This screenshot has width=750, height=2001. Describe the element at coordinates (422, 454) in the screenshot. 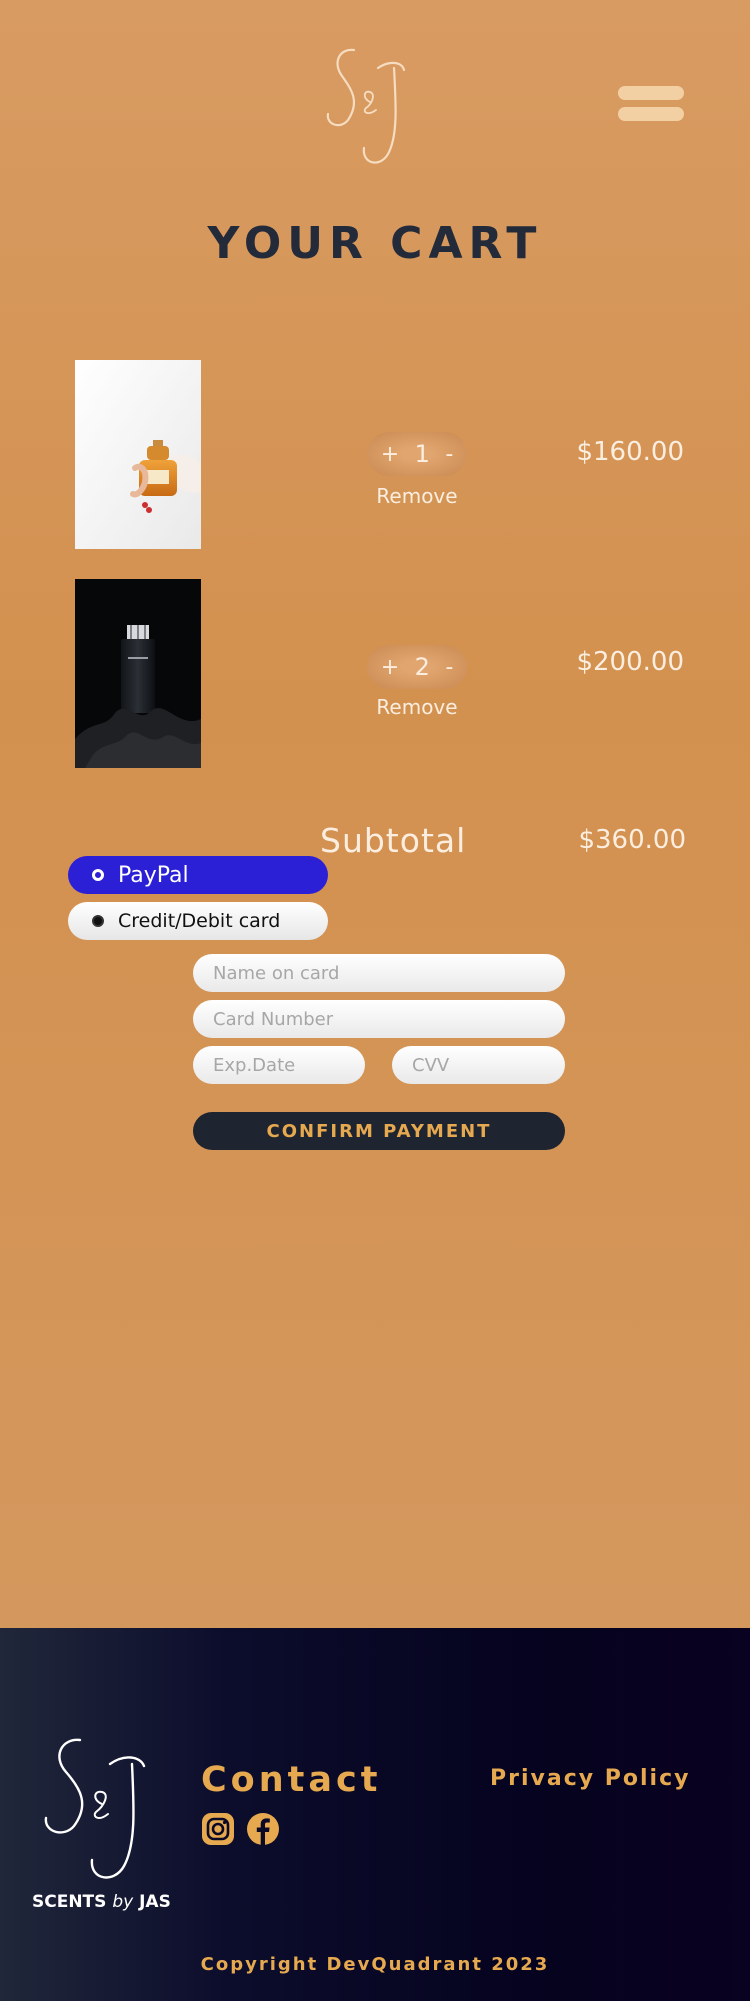

I see `quantity-value: 1` at that location.